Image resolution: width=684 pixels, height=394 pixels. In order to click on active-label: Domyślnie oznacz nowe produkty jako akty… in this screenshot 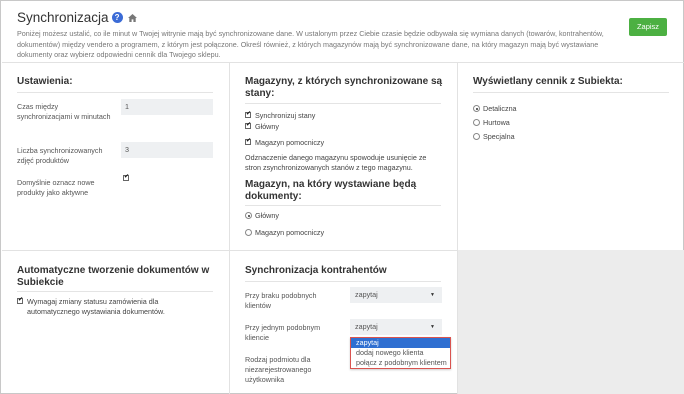, I will do `click(56, 187)`.